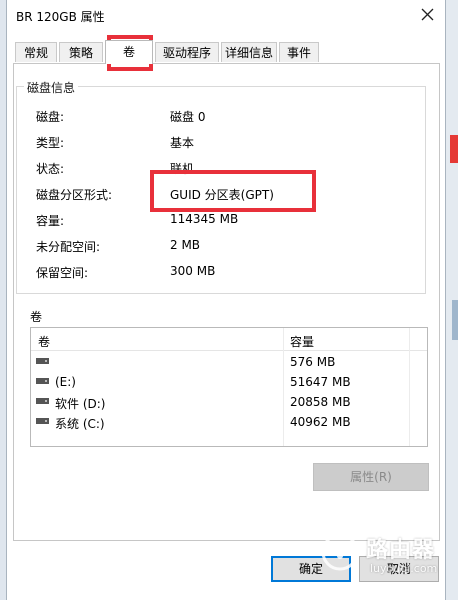 This screenshot has height=600, width=458. Describe the element at coordinates (187, 52) in the screenshot. I see `tab-driver: 驱动程序` at that location.